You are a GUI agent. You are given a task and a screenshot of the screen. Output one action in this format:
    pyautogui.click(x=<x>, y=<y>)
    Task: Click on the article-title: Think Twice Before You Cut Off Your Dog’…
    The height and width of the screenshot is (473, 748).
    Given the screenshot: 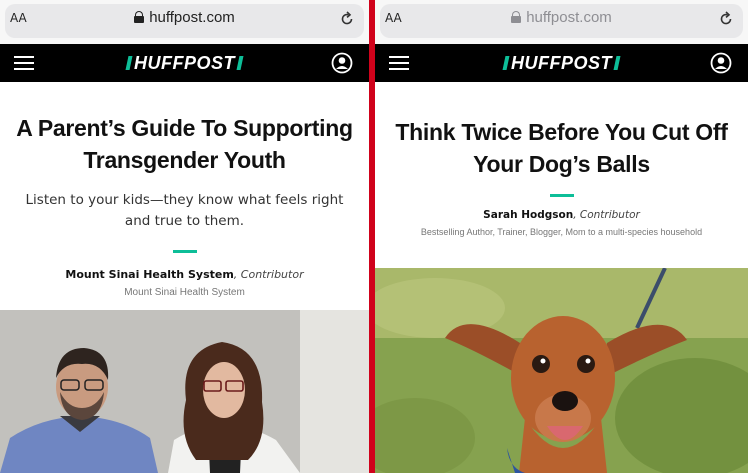 What is the action you would take?
    pyautogui.click(x=561, y=148)
    